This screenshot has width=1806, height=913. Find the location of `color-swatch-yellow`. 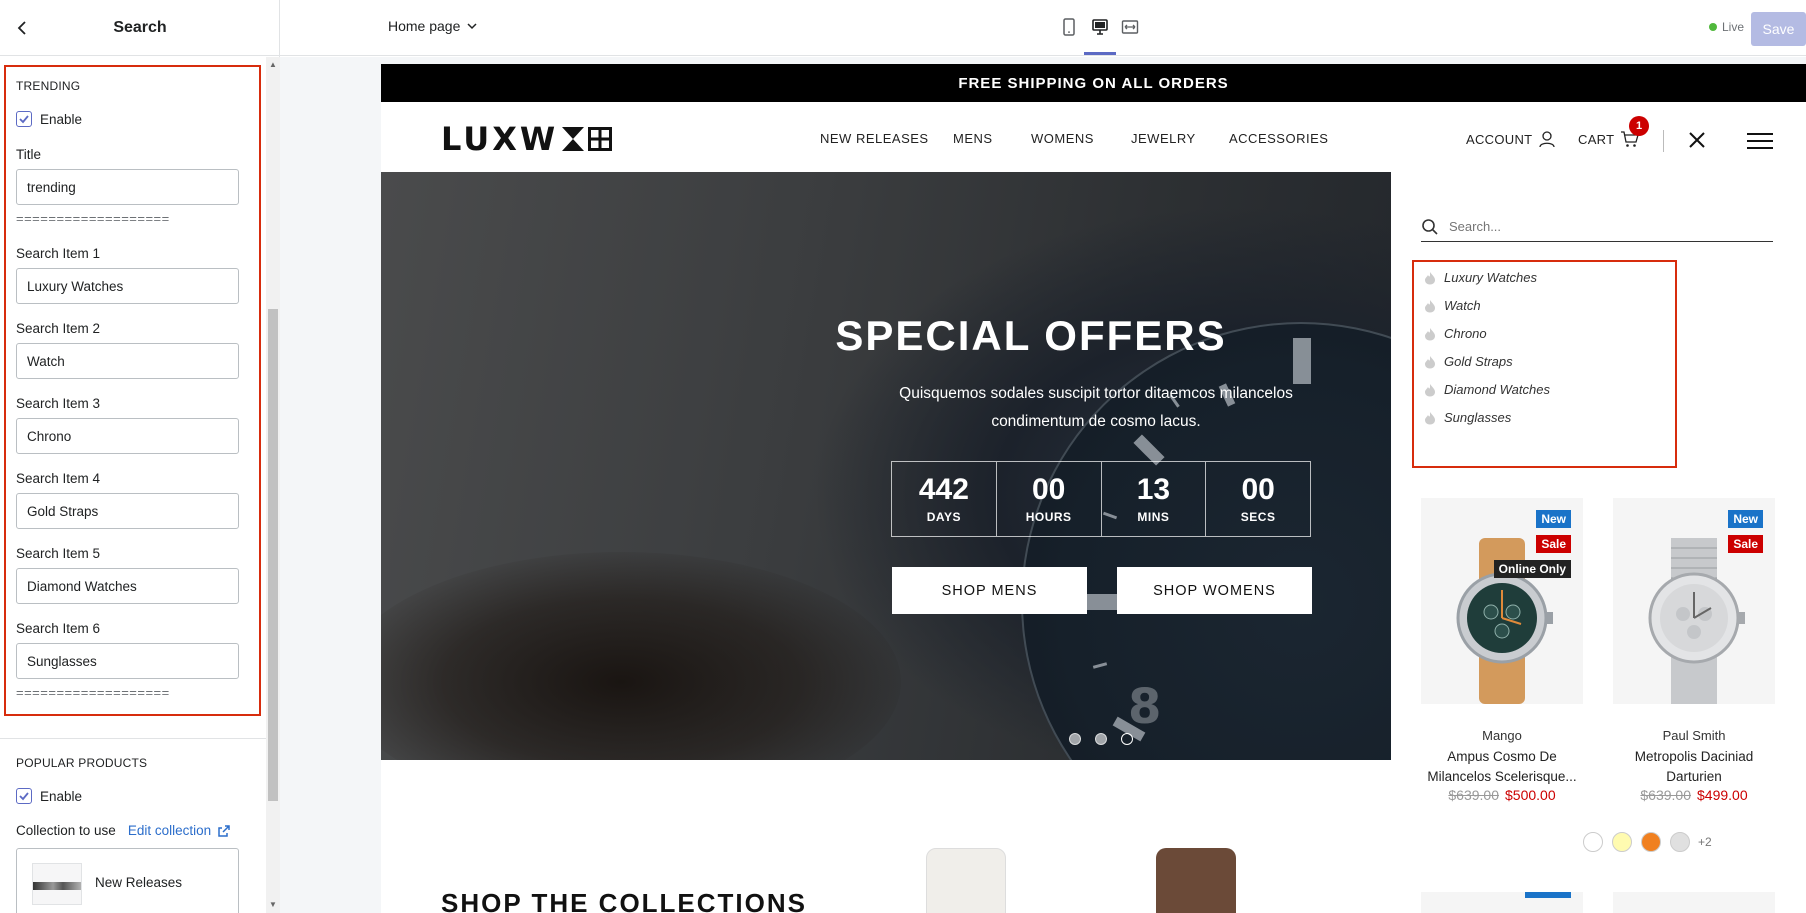

color-swatch-yellow is located at coordinates (1622, 842).